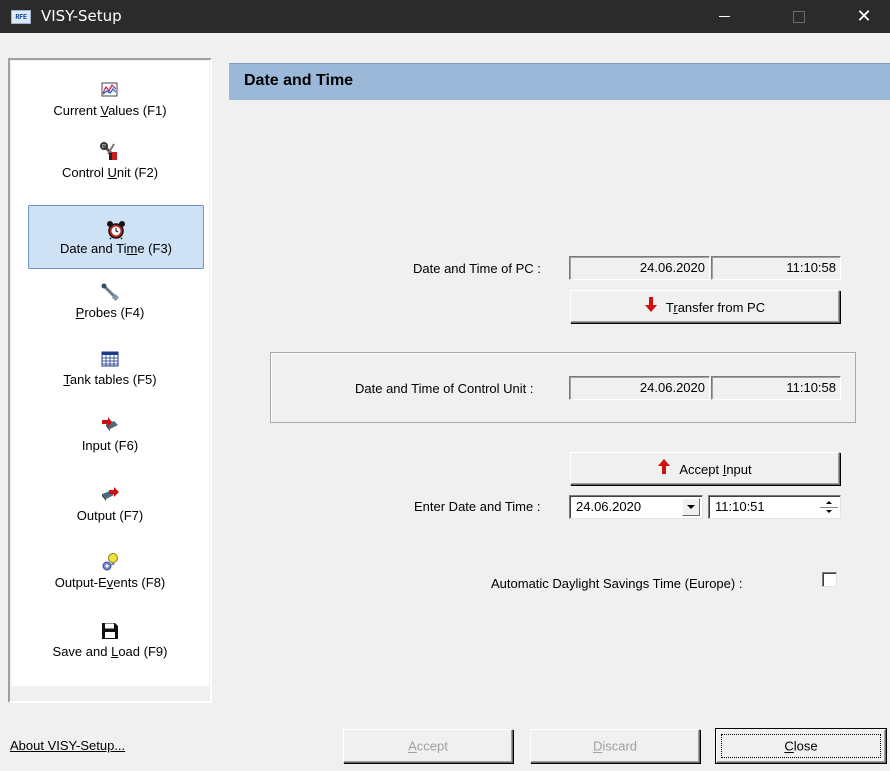 Image resolution: width=890 pixels, height=771 pixels. What do you see at coordinates (615, 746) in the screenshot?
I see `discard-button: Discard` at bounding box center [615, 746].